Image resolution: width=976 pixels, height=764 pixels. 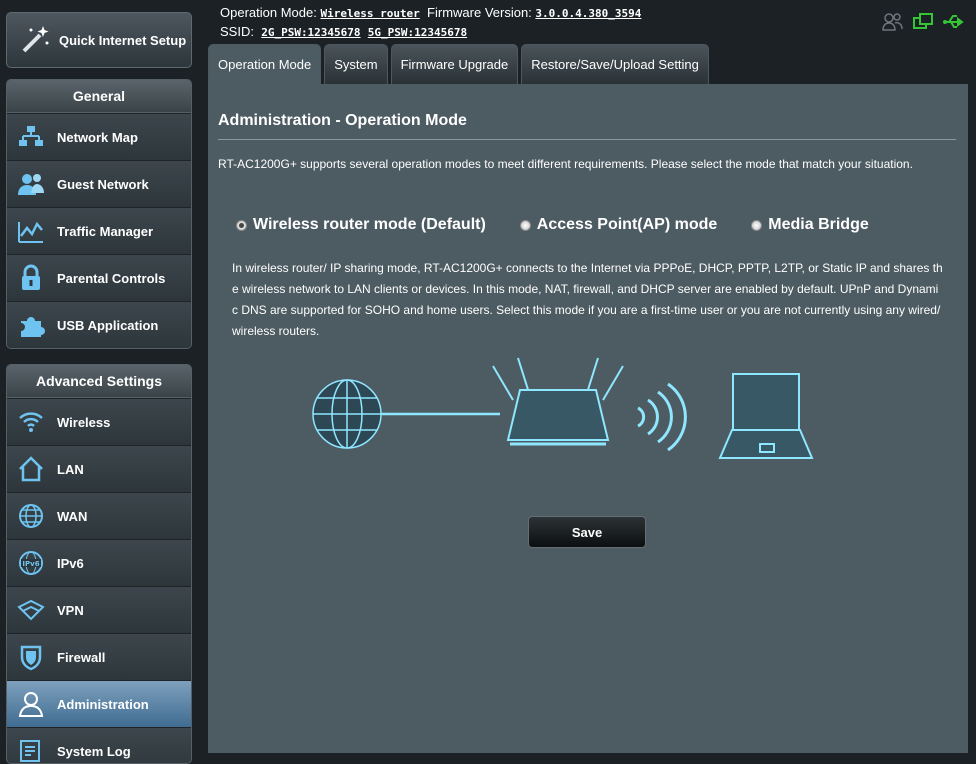 I want to click on lan-icon, so click(x=31, y=469).